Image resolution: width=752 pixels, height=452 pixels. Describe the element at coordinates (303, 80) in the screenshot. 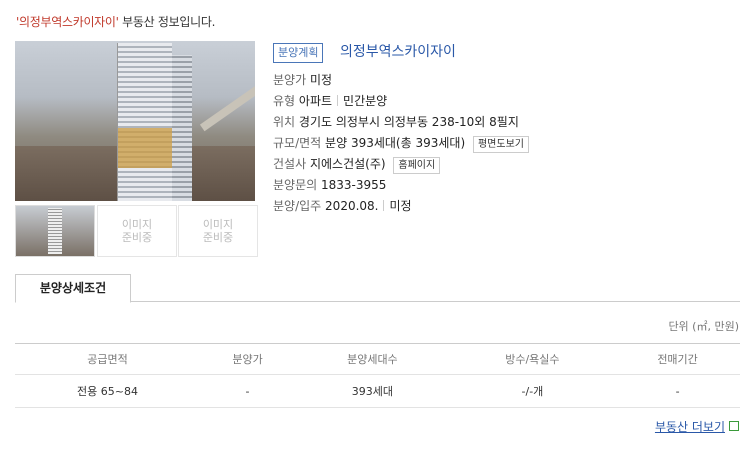

I see `row-price: 분양가 미정` at that location.